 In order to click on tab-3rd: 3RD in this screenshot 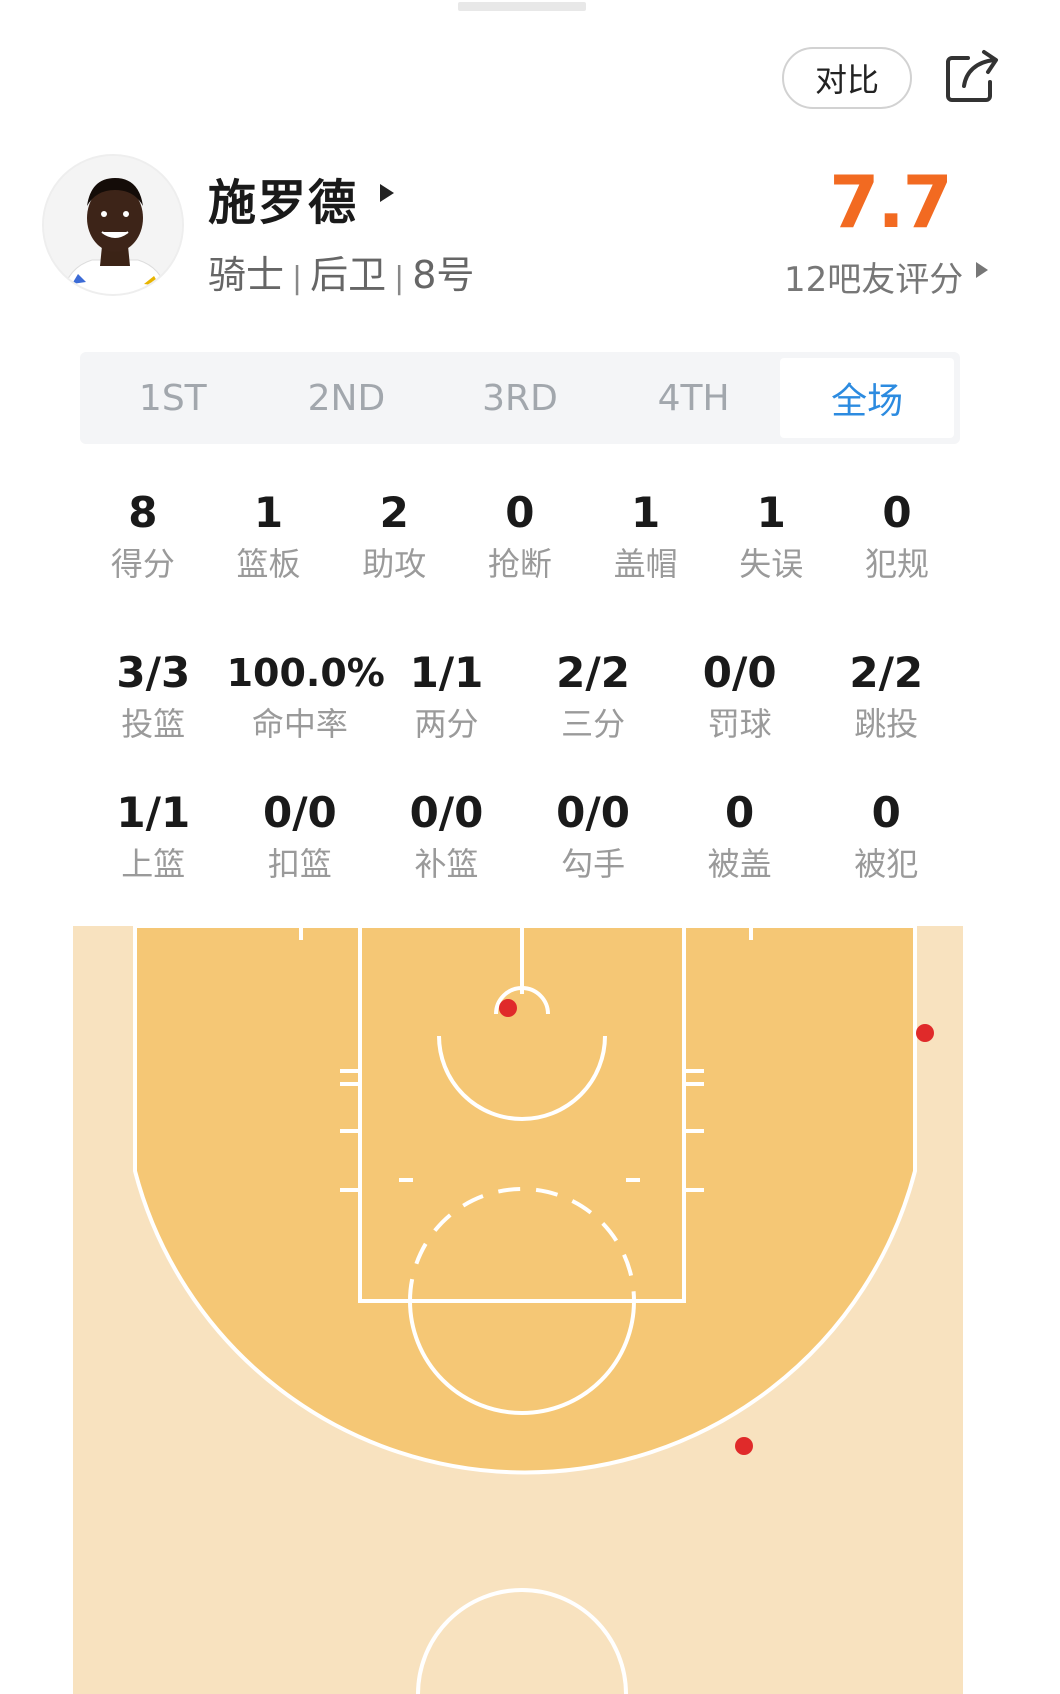, I will do `click(520, 398)`.